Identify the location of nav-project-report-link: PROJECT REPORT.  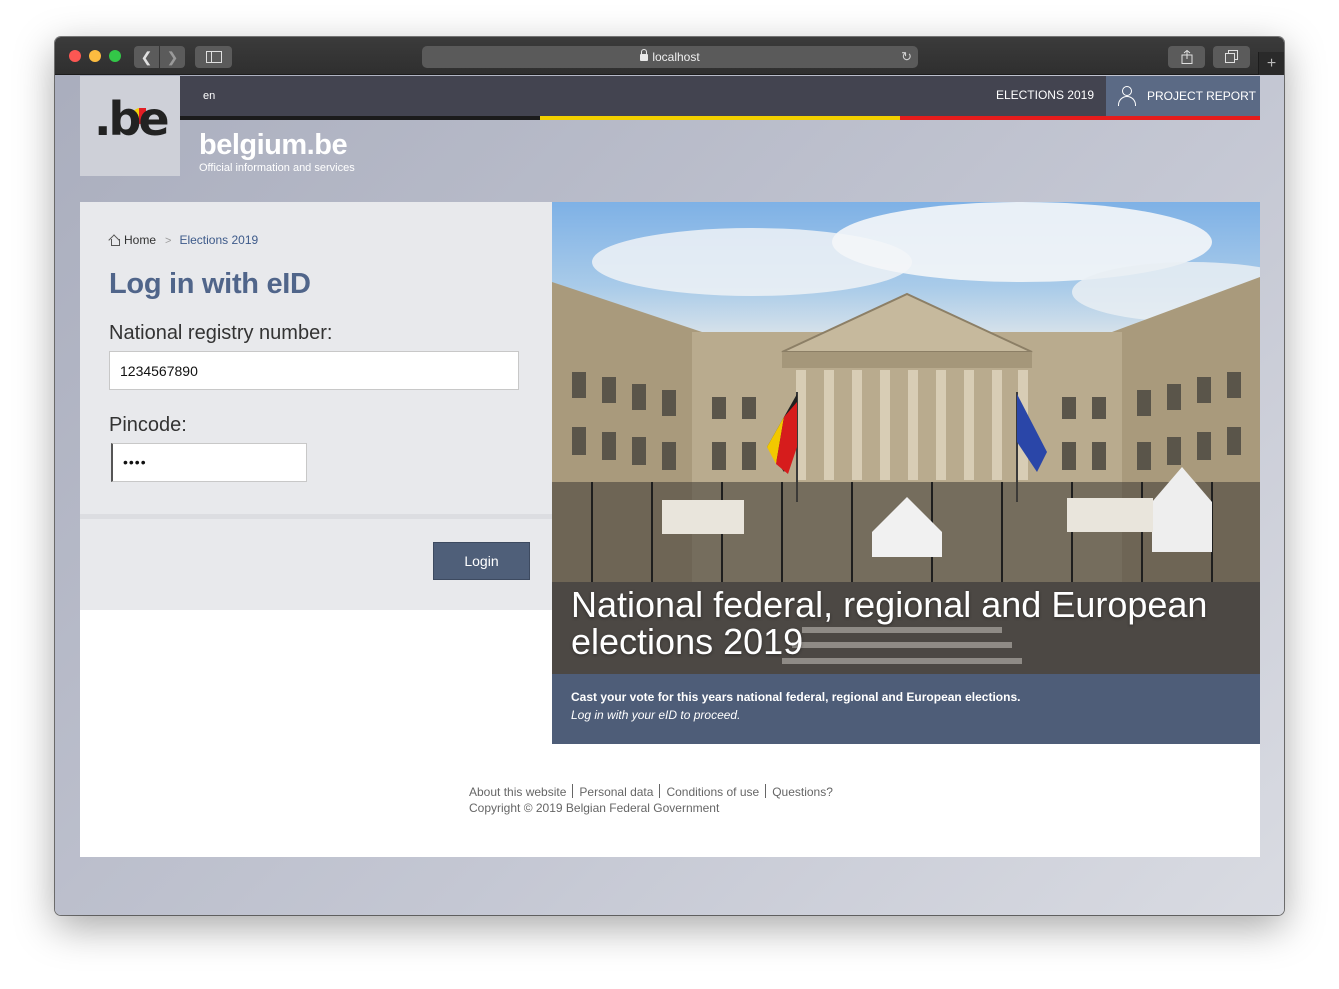
(1183, 96).